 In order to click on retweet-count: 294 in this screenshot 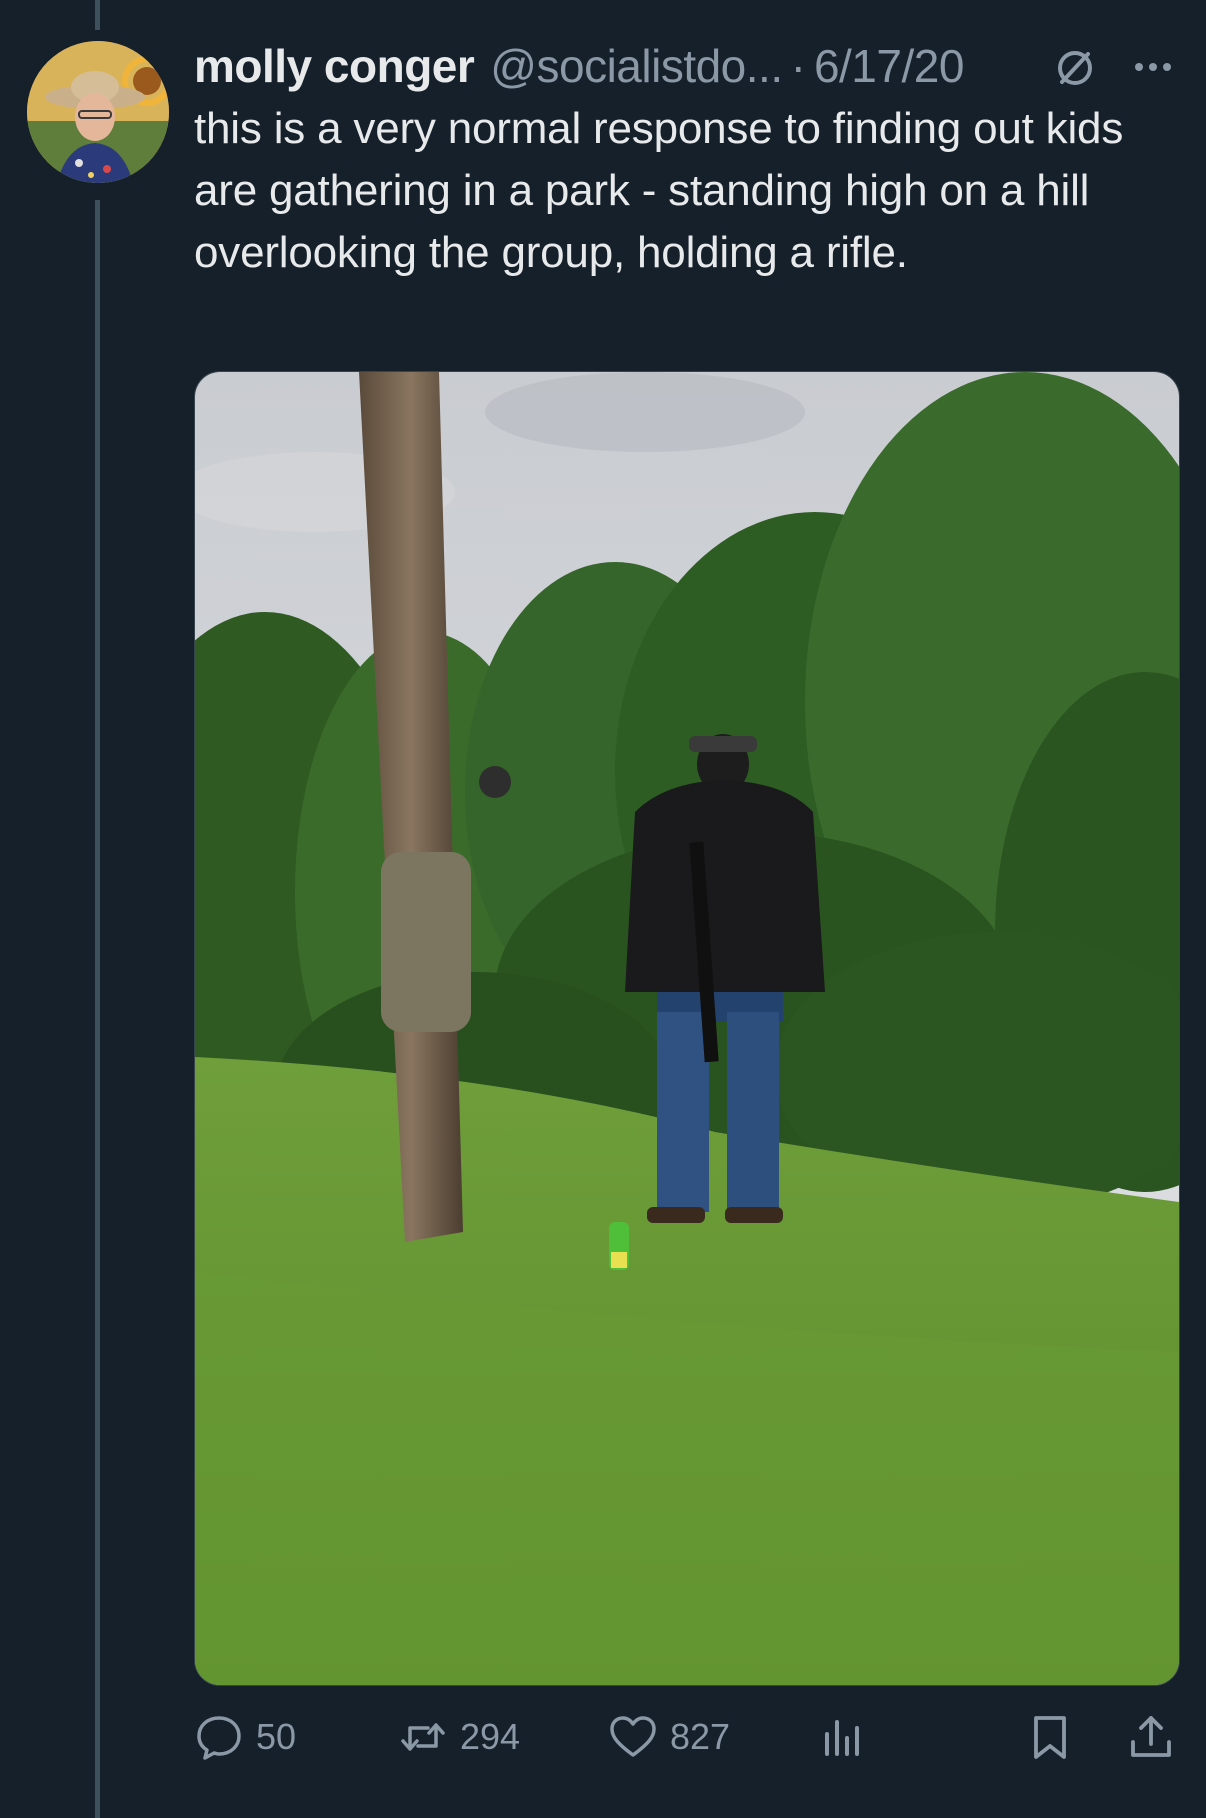, I will do `click(490, 1736)`.